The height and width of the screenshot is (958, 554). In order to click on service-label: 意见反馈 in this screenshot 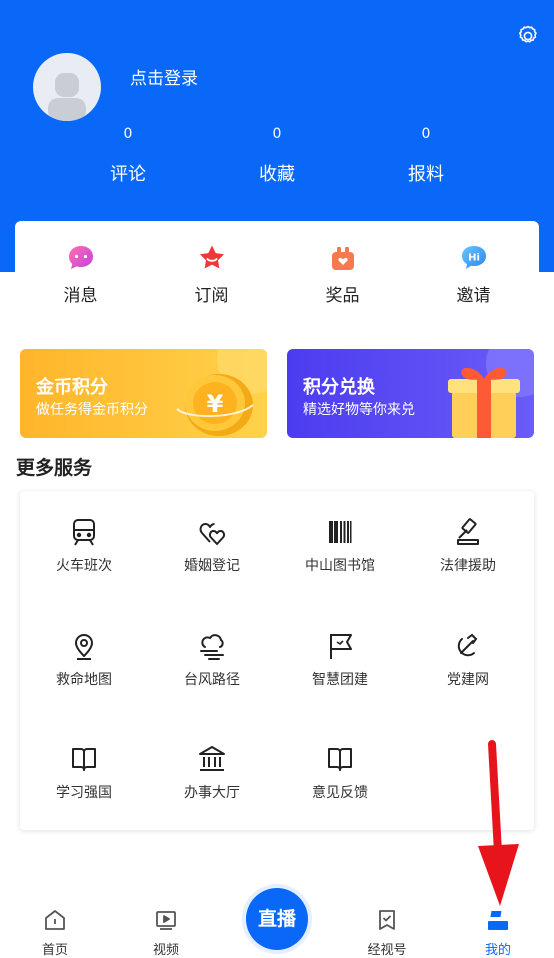, I will do `click(340, 793)`.